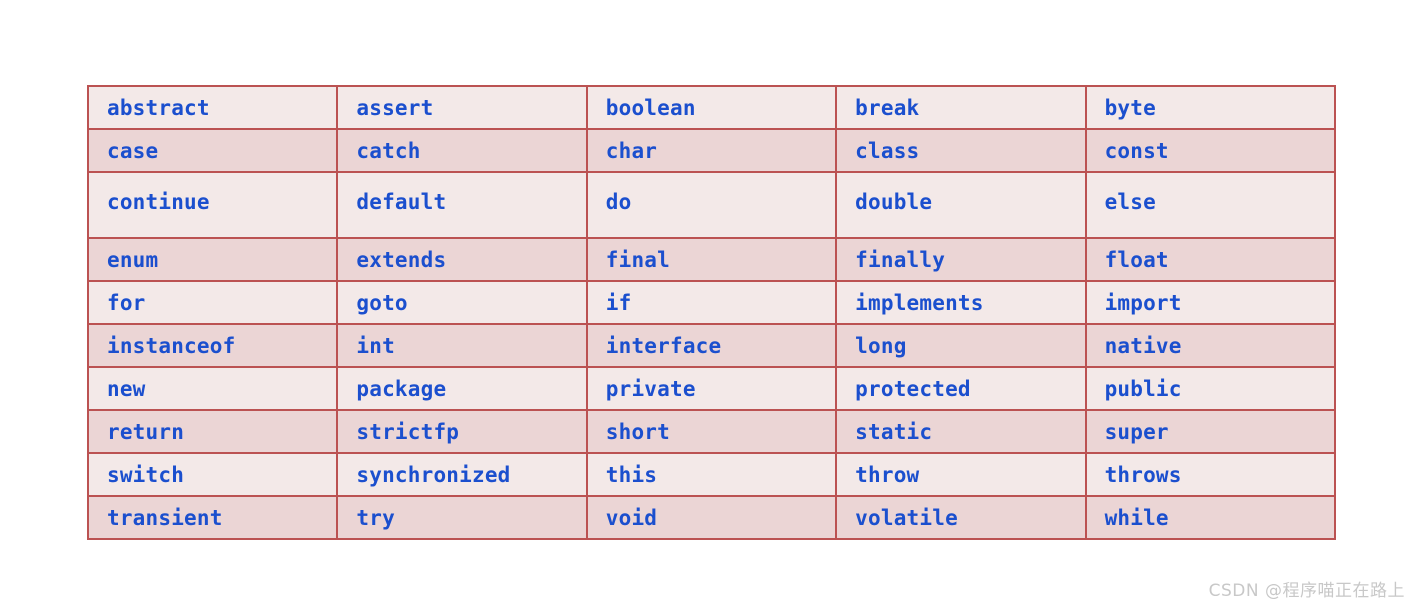 This screenshot has height=610, width=1419. I want to click on keyword-cell: default, so click(462, 205).